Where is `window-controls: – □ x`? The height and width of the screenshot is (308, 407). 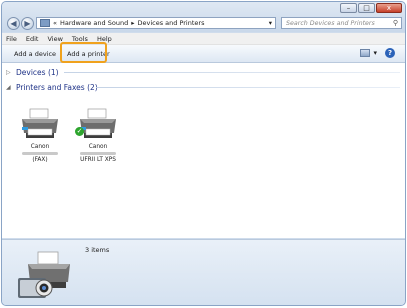 window-controls: – □ x is located at coordinates (370, 8).